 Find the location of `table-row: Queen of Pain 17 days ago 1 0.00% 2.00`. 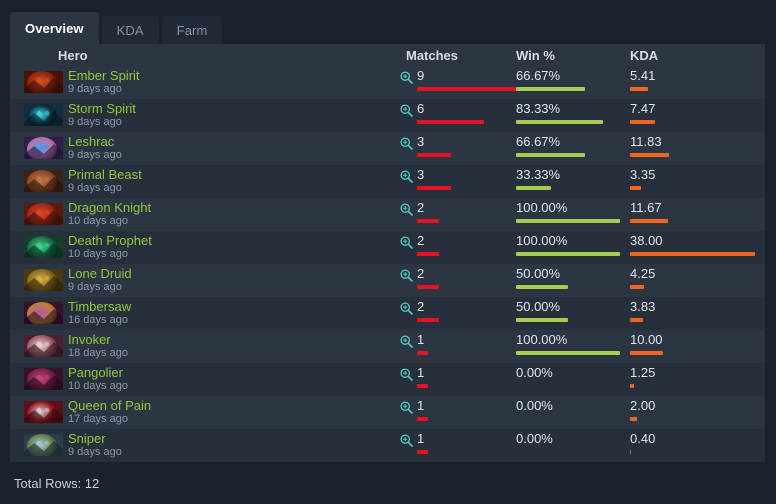

table-row: Queen of Pain 17 days ago 1 0.00% 2.00 is located at coordinates (387, 412).